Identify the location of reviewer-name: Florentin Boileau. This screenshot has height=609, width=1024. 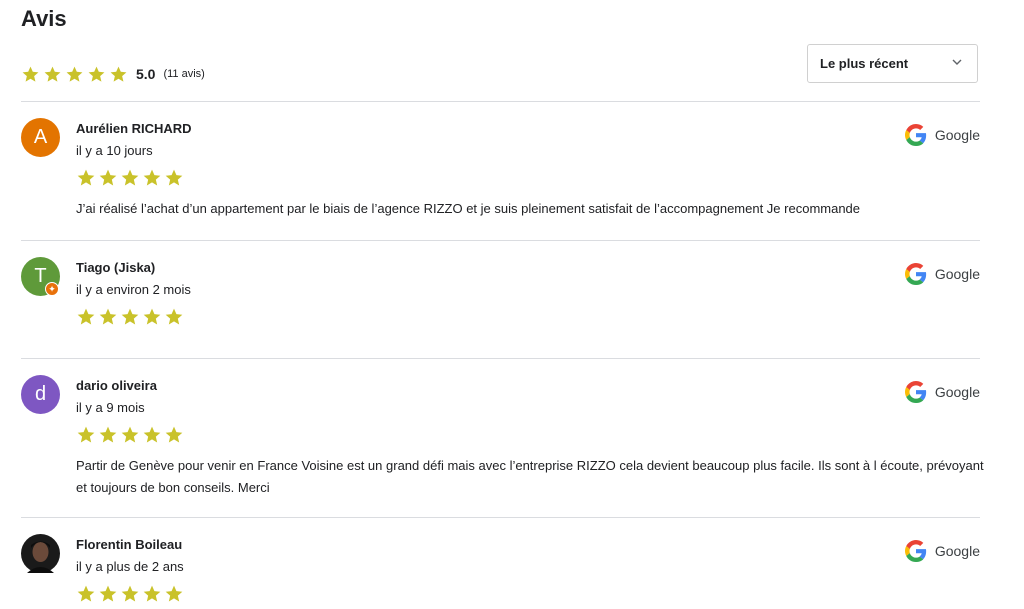
(129, 544).